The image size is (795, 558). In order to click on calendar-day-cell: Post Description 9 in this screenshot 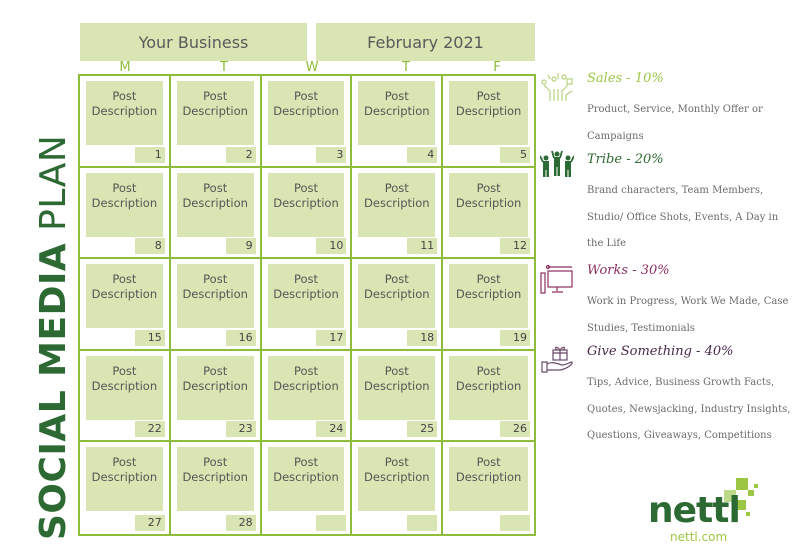, I will do `click(216, 213)`.